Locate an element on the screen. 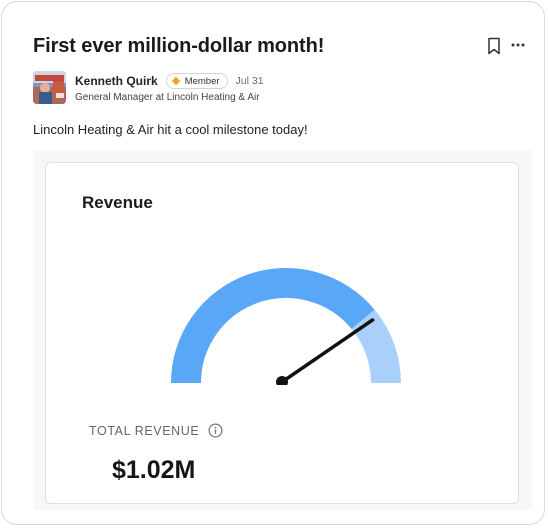 This screenshot has height=528, width=548. gauge-track is located at coordinates (376, 346).